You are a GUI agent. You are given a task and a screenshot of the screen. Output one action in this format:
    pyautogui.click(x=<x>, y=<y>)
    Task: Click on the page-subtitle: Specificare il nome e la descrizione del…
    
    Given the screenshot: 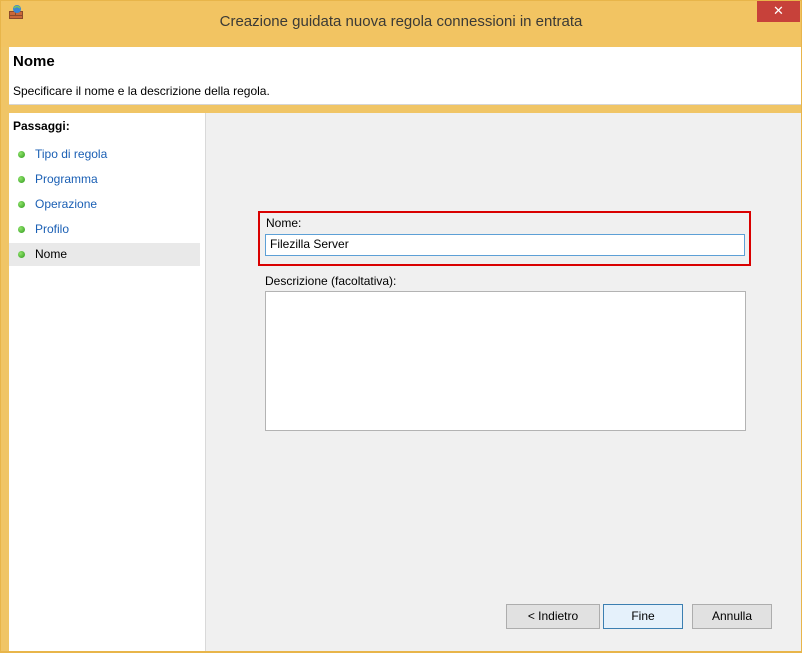 What is the action you would take?
    pyautogui.click(x=141, y=91)
    